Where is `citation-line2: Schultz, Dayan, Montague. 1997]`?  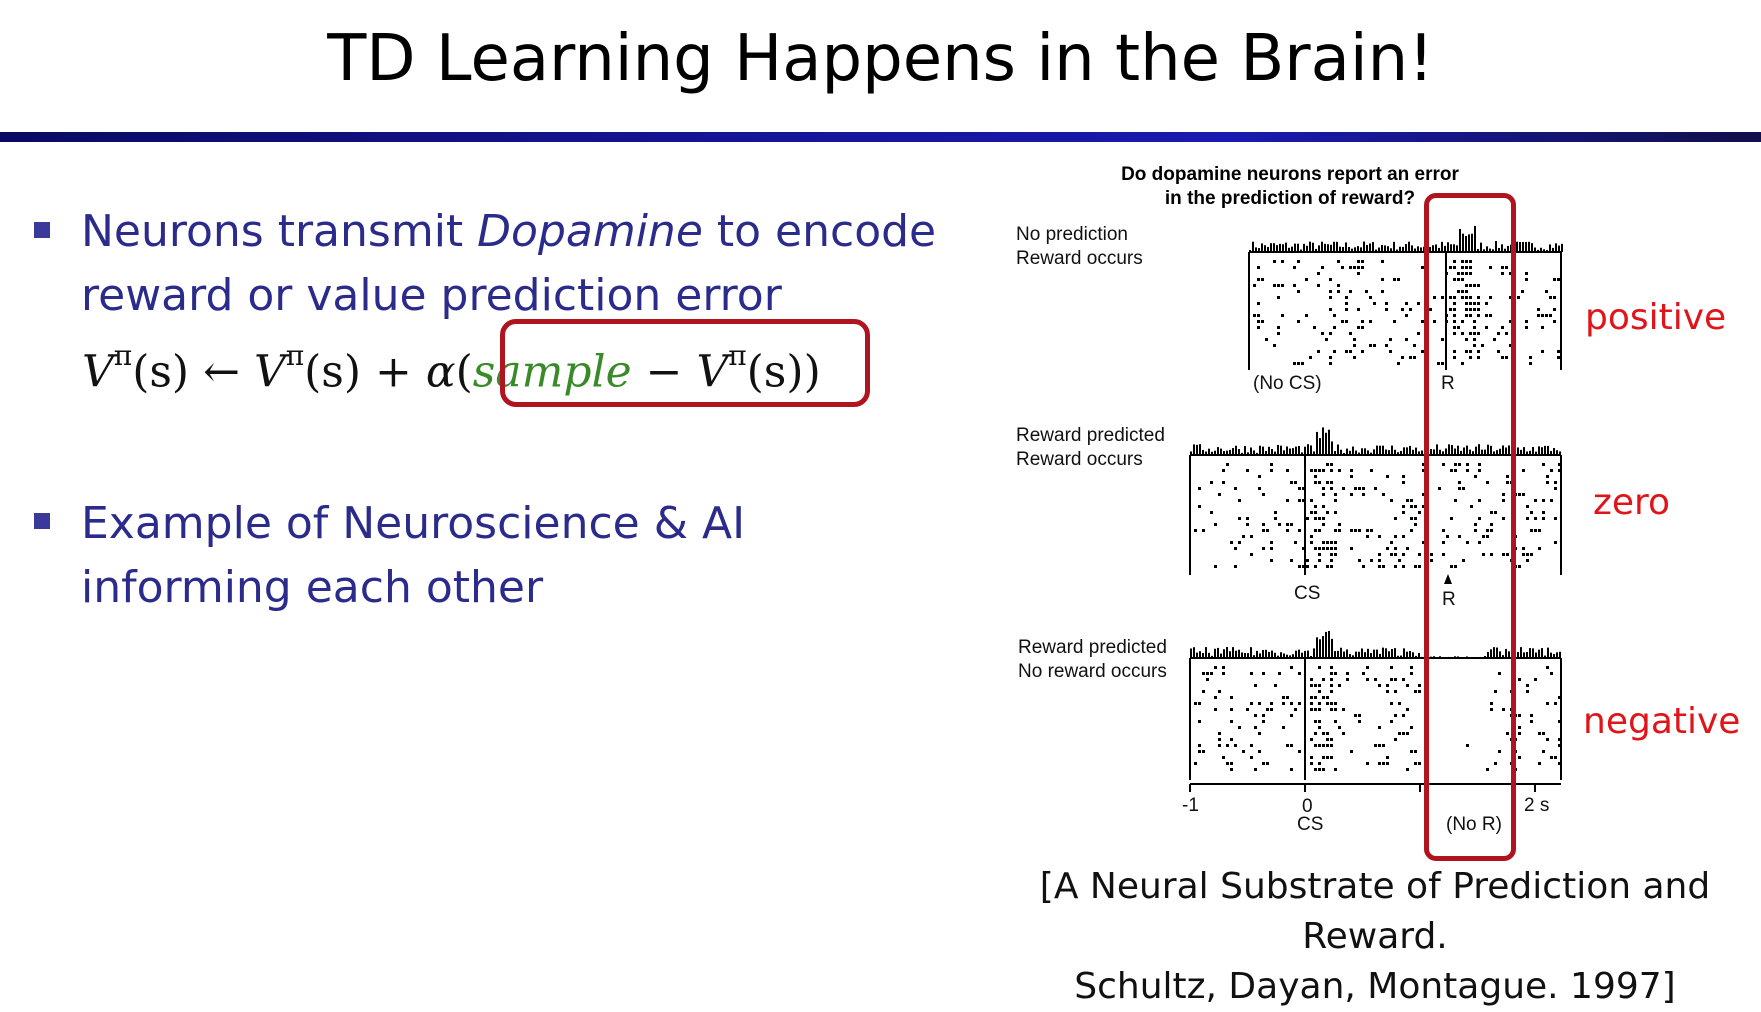 citation-line2: Schultz, Dayan, Montague. 1997] is located at coordinates (1373, 987).